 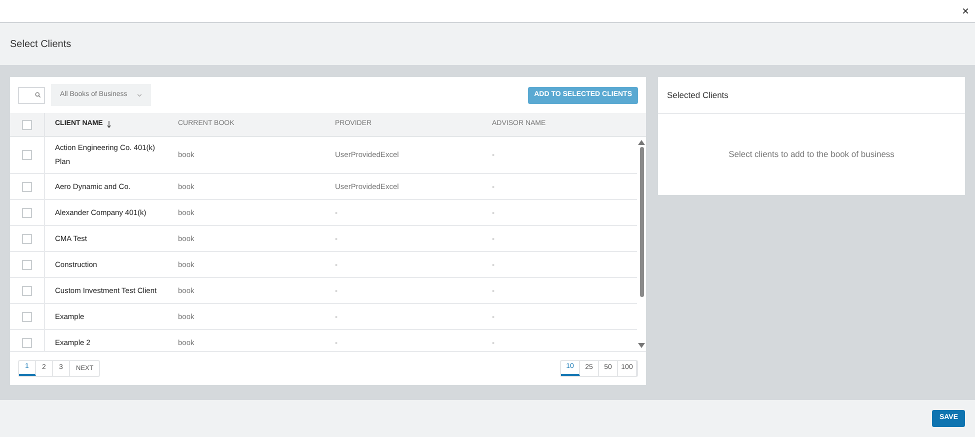 I want to click on scroll-up-icon, so click(x=641, y=142).